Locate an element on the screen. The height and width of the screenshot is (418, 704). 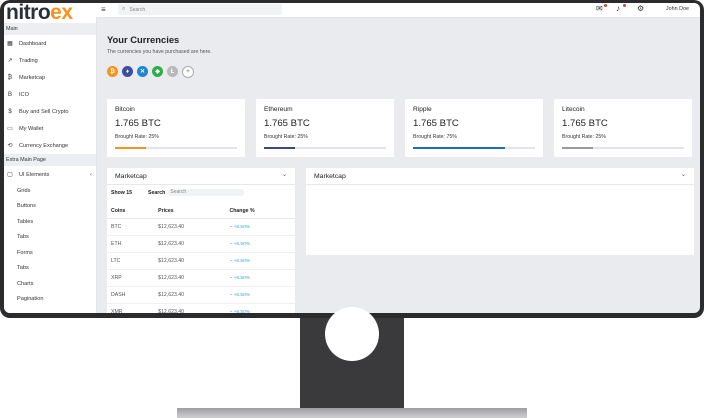
table-controls: Show 15 Search Search is located at coordinates (178, 192).